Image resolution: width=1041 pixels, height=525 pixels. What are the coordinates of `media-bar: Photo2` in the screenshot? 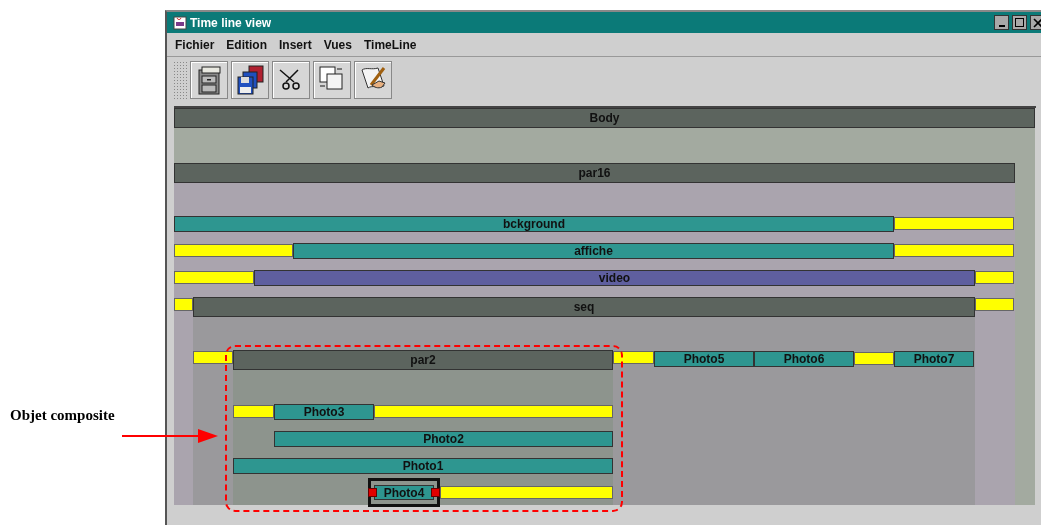 It's located at (443, 439).